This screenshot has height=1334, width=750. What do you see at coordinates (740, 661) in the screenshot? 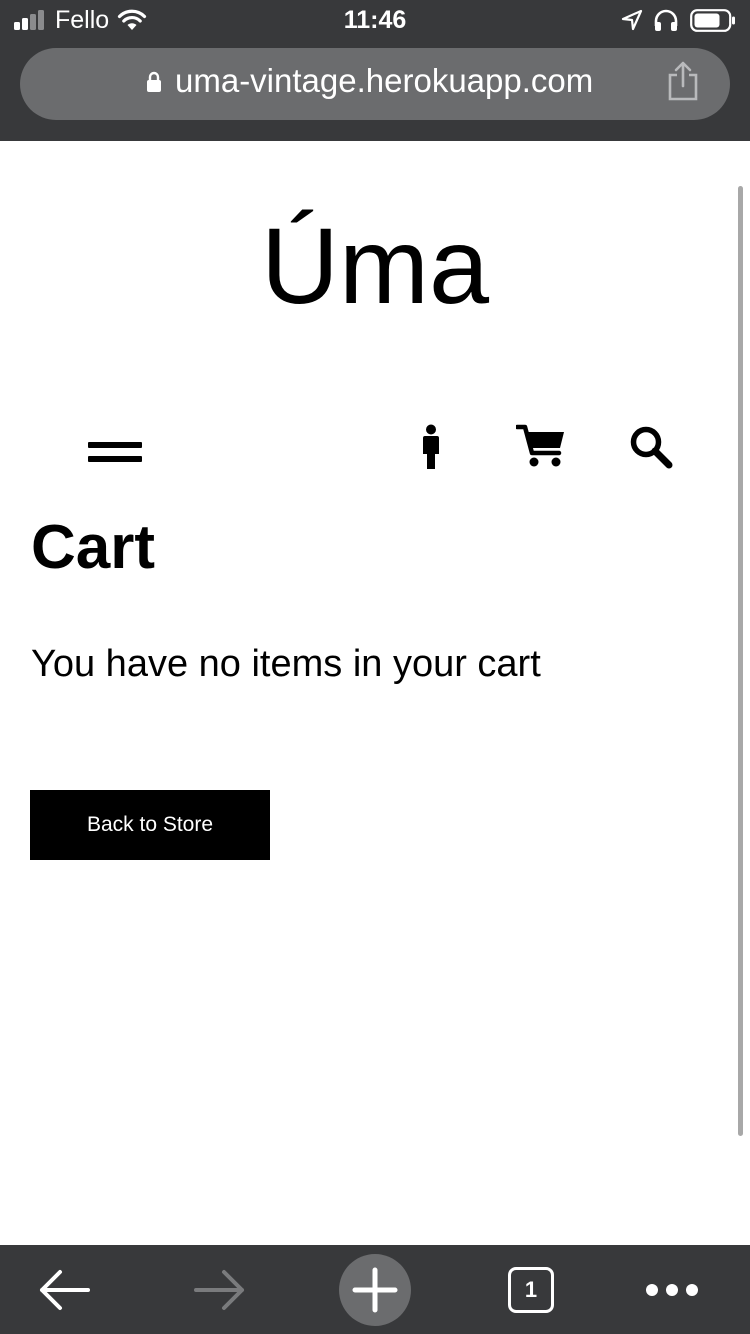
I see `page-scrollbar` at bounding box center [740, 661].